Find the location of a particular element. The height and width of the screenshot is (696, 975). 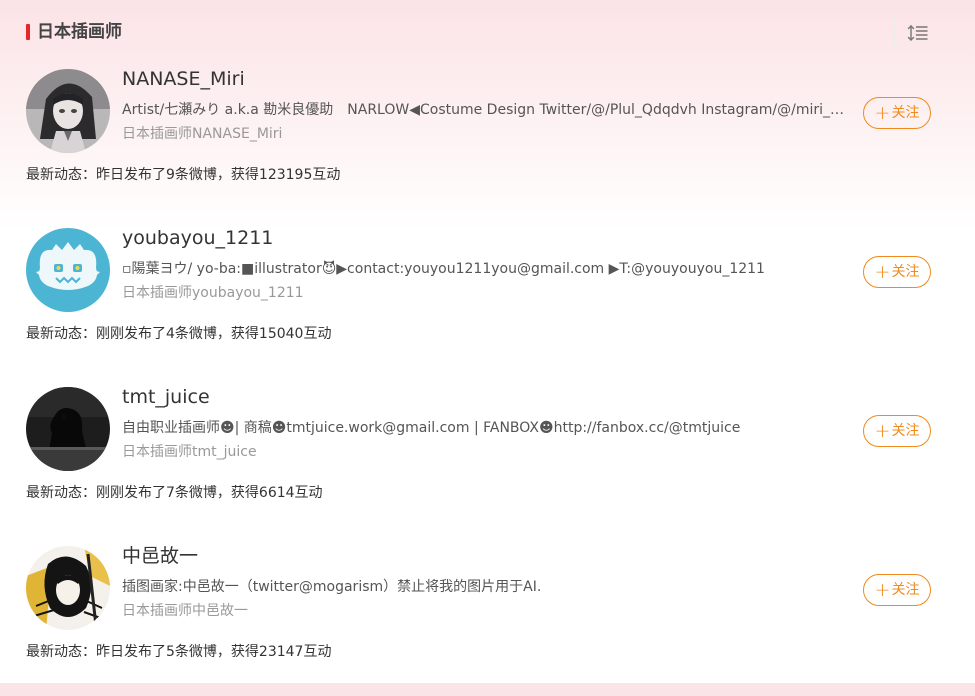

title-accent-bar is located at coordinates (28, 32).